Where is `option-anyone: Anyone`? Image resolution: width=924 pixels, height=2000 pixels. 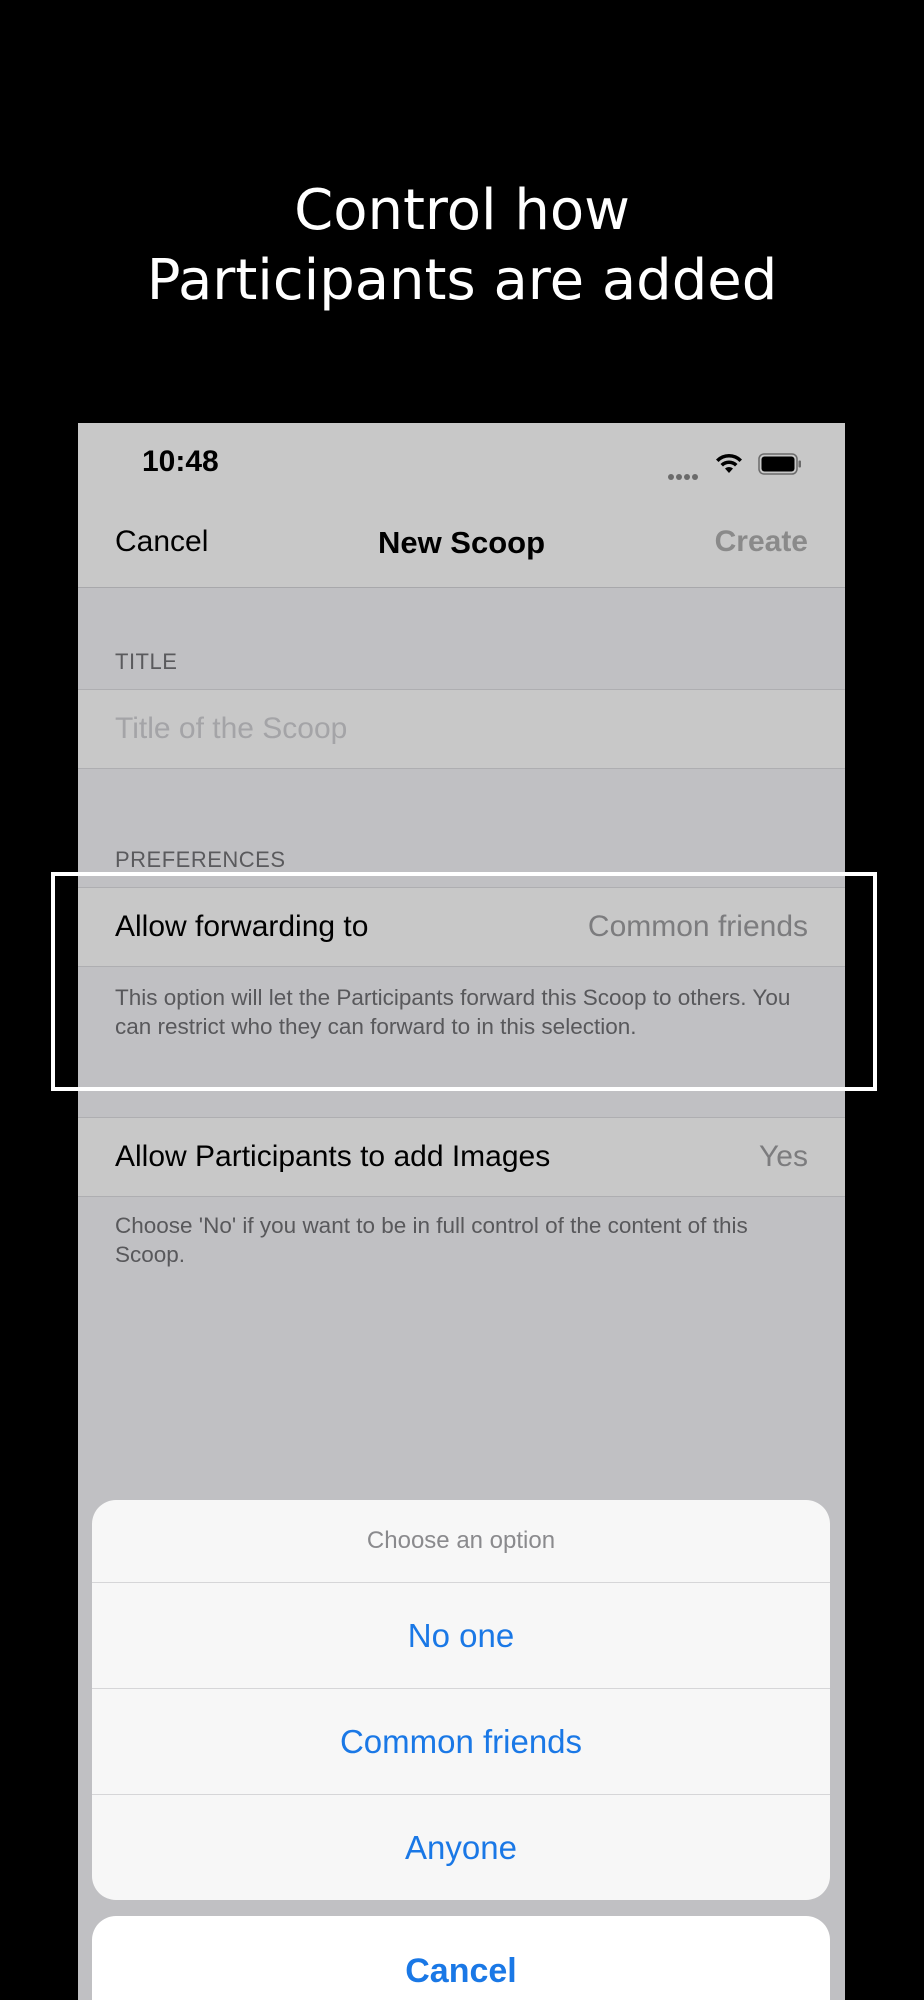
option-anyone: Anyone is located at coordinates (461, 1847).